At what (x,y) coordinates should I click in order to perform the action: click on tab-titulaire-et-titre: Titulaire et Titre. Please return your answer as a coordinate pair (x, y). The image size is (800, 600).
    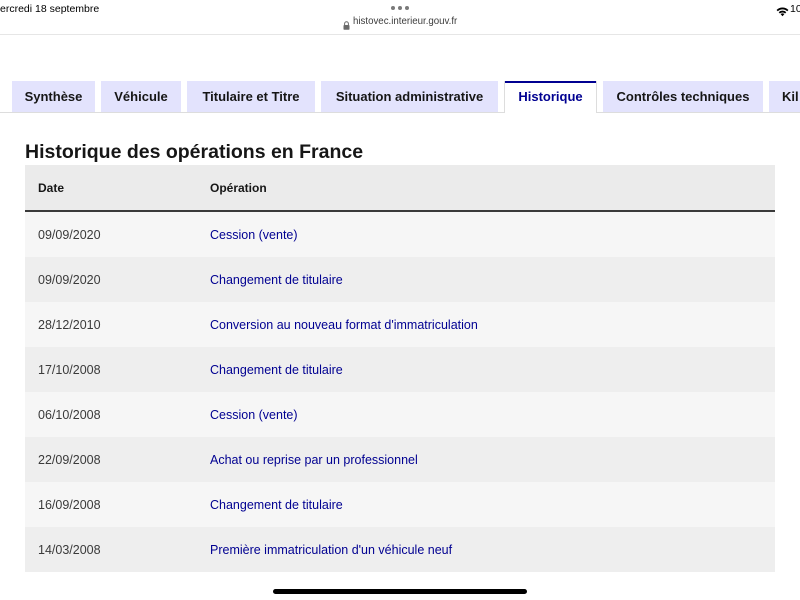
    Looking at the image, I should click on (251, 96).